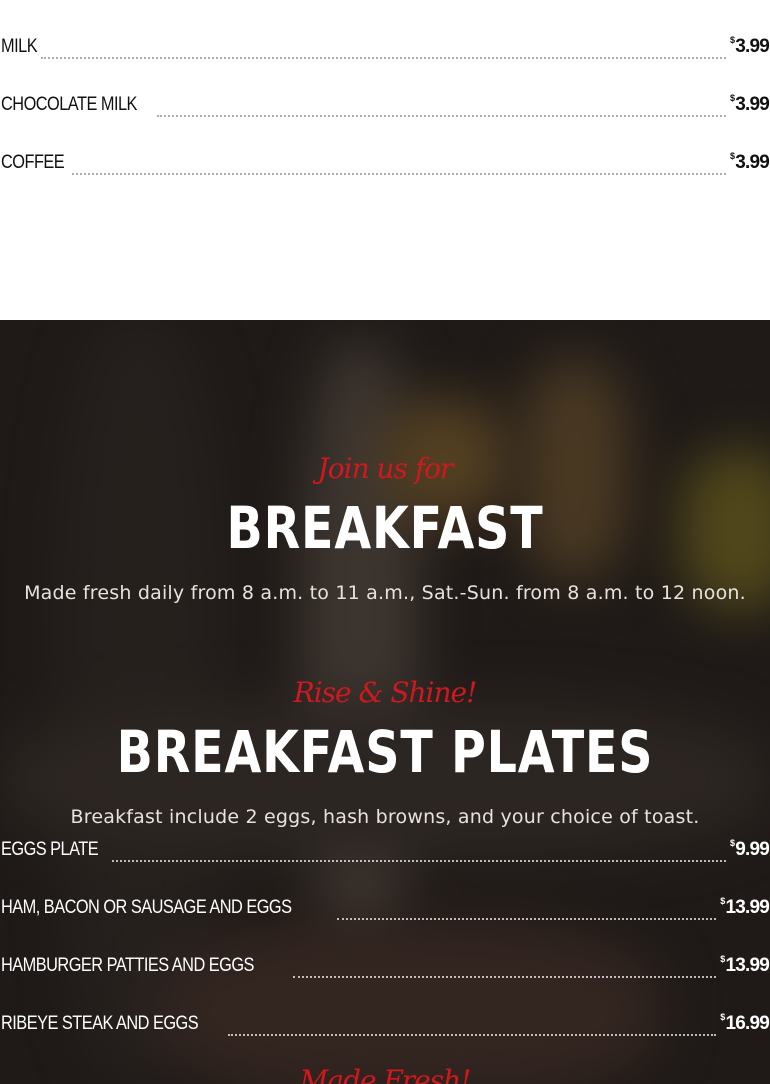  I want to click on menu-item-ribeye-steak-eggs: RIBEYE STEAK AND EGGS $16.99, so click(385, 1027).